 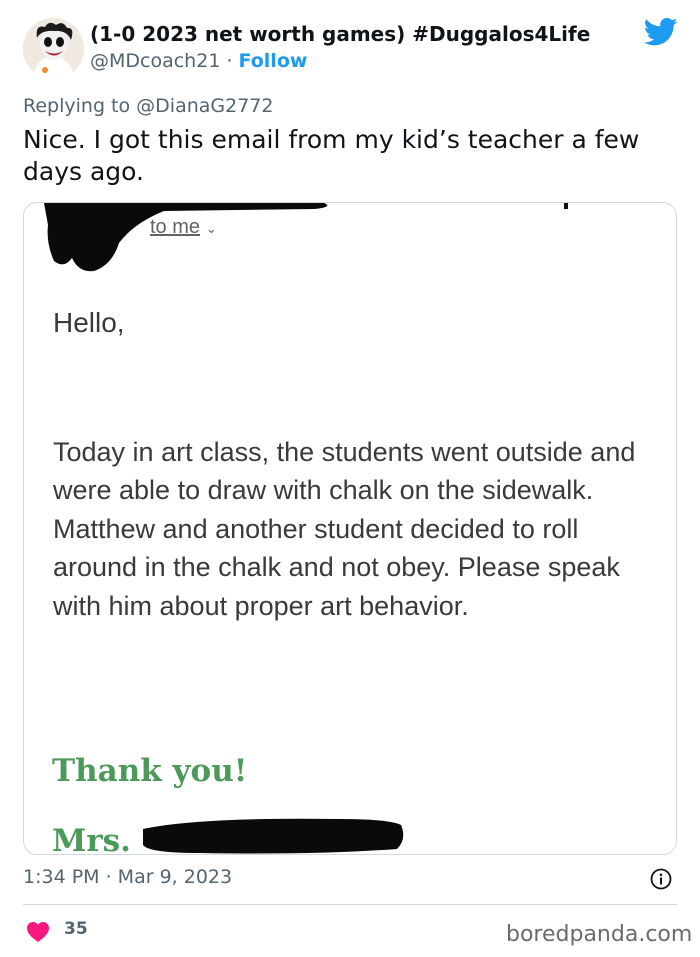 I want to click on handle-row: @MDcoach21 · Follow, so click(x=198, y=61).